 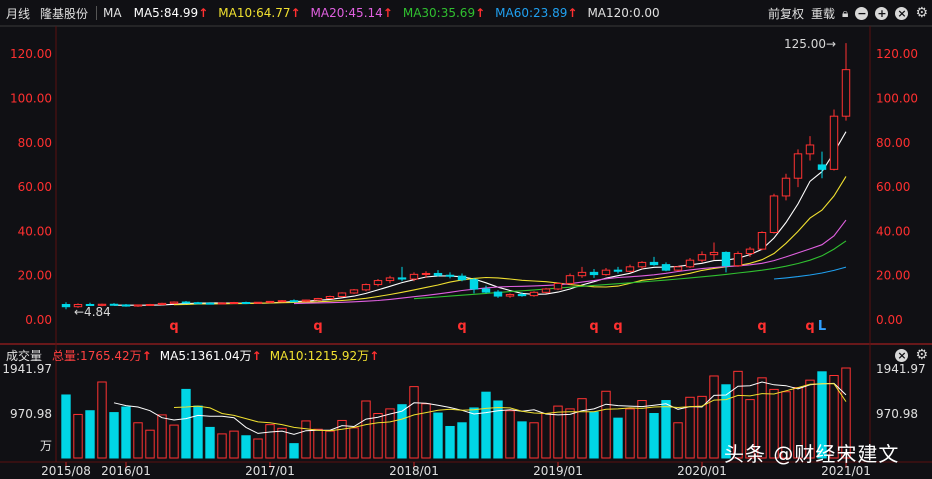 What do you see at coordinates (27, 369) in the screenshot?
I see `volume-tick-left: 1941.97` at bounding box center [27, 369].